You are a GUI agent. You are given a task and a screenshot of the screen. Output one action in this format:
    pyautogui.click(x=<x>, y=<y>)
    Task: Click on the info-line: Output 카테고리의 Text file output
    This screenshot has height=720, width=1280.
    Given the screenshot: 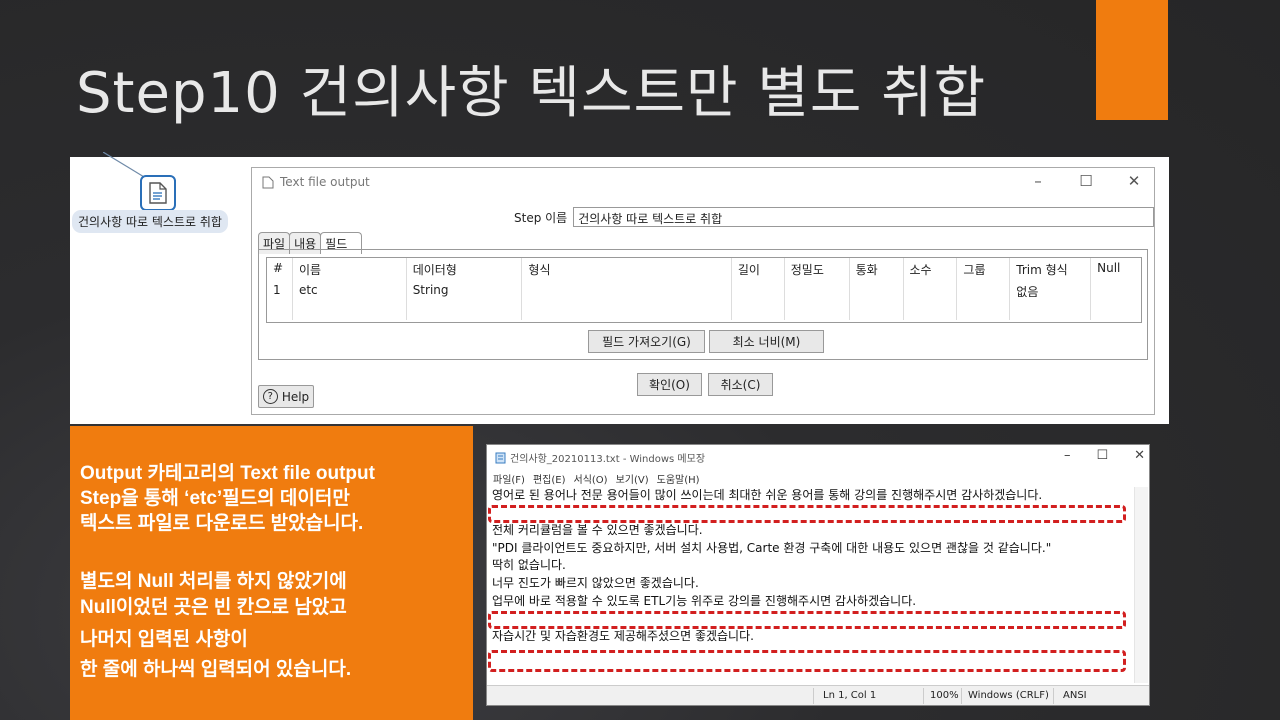 What is the action you would take?
    pyautogui.click(x=227, y=473)
    